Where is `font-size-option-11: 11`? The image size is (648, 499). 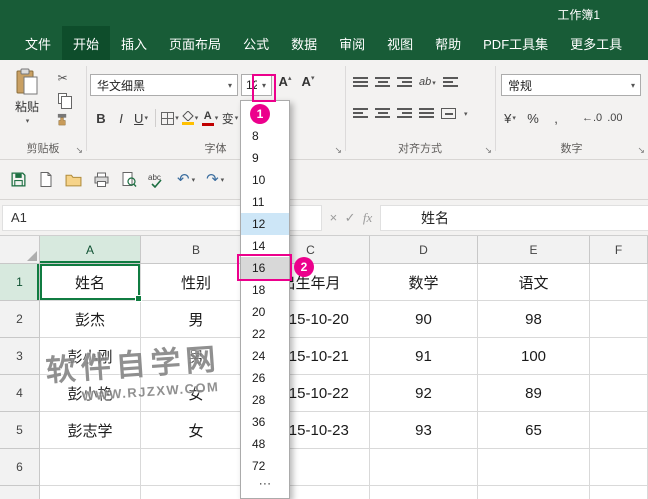 font-size-option-11: 11 is located at coordinates (265, 202).